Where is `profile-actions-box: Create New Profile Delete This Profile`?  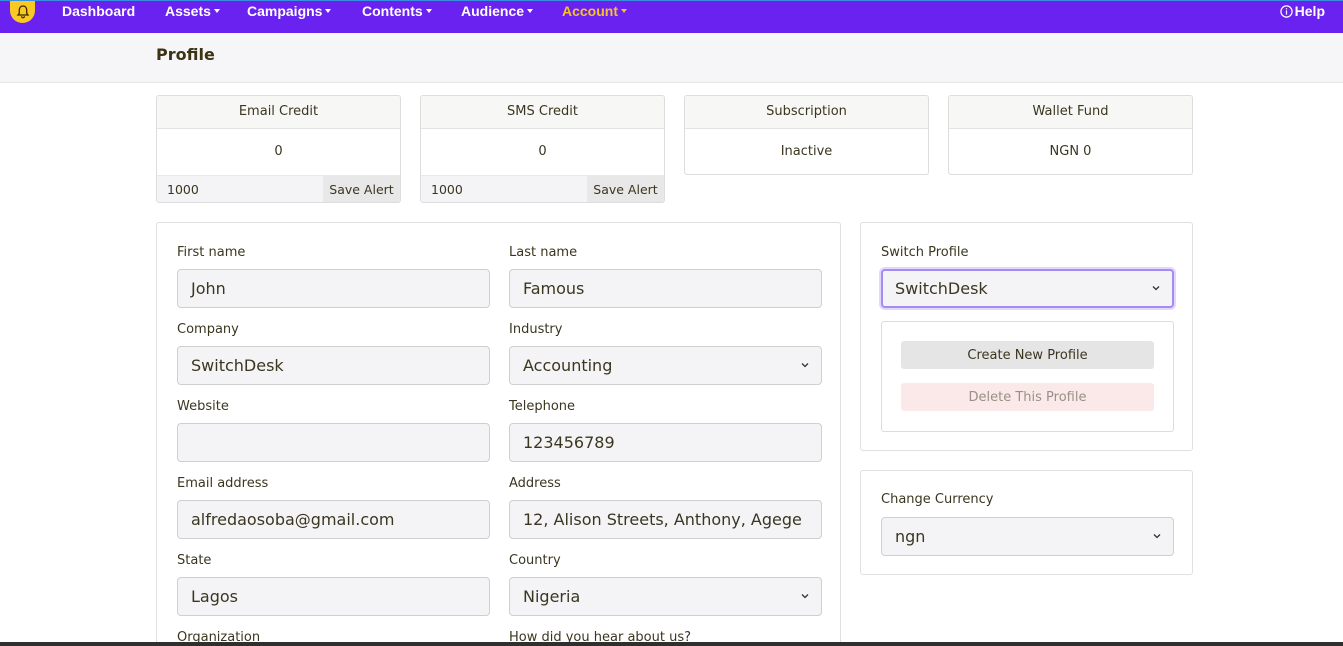 profile-actions-box: Create New Profile Delete This Profile is located at coordinates (1027, 376).